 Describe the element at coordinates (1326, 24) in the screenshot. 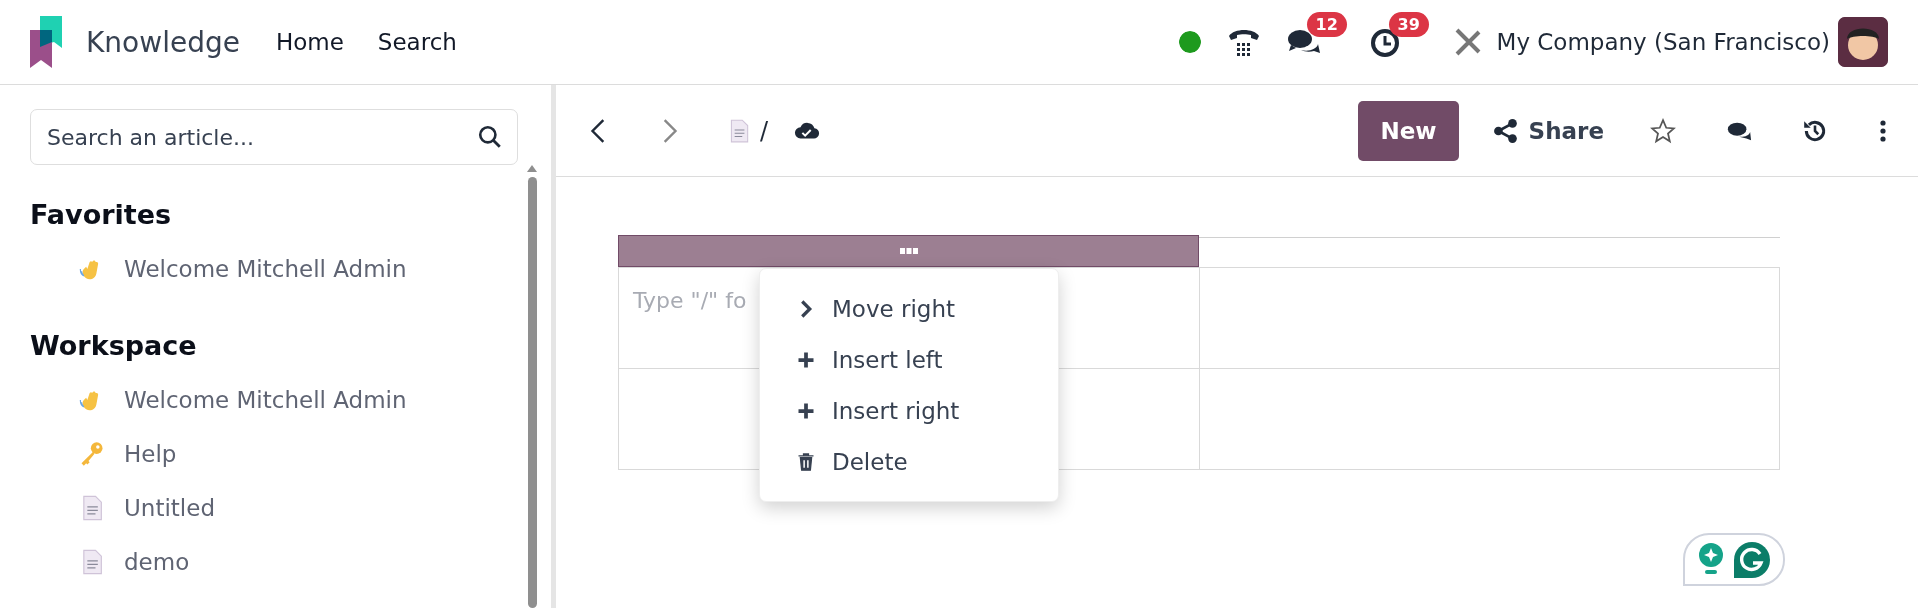

I see `notification-badge: 12` at that location.